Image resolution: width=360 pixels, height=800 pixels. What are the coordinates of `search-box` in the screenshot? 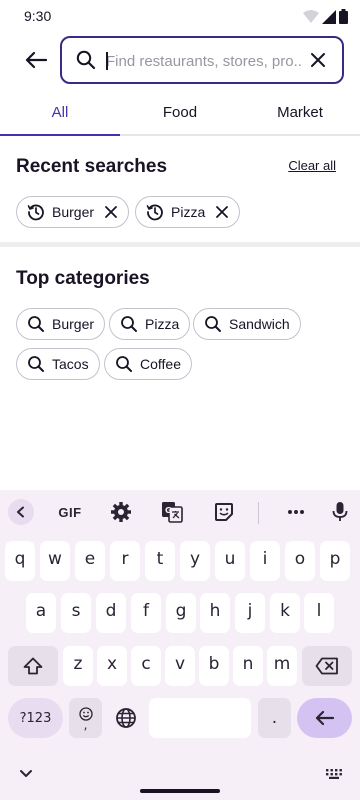 It's located at (202, 60).